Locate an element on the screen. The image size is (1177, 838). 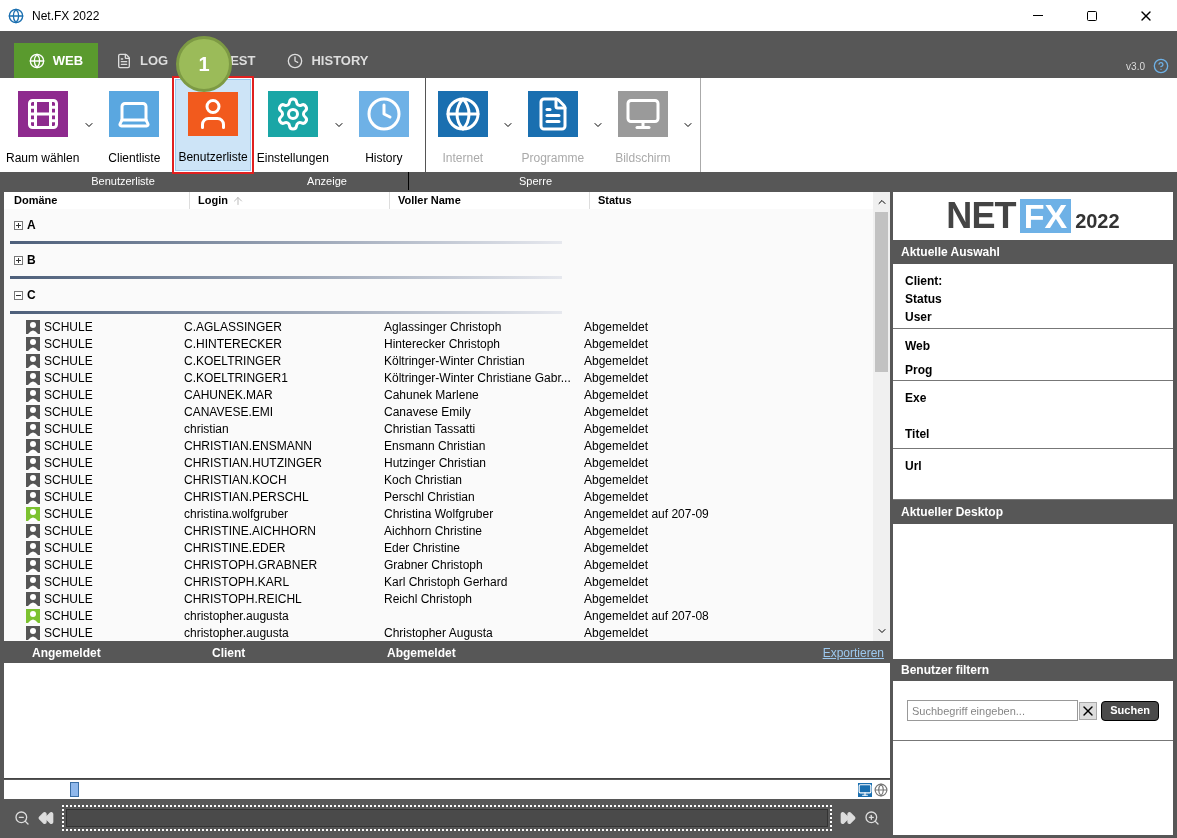
ribbon-button: Raum wählen is located at coordinates (43, 125).